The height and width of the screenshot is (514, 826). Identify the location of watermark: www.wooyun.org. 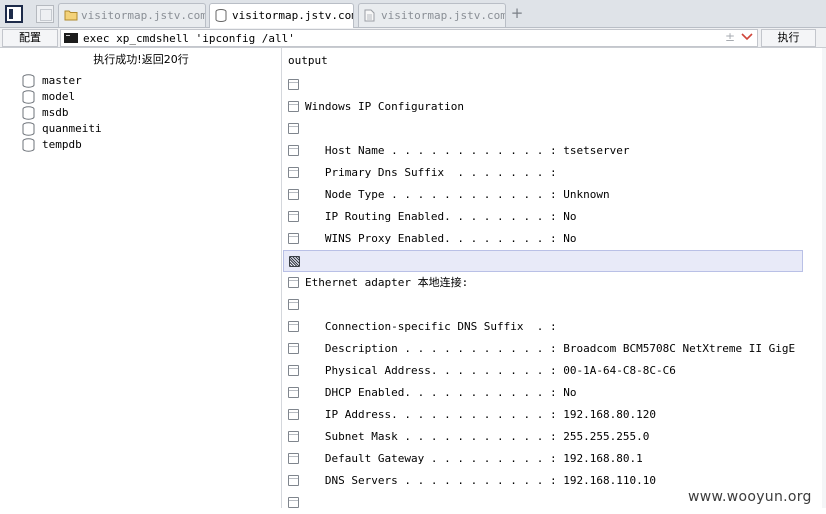
(750, 497).